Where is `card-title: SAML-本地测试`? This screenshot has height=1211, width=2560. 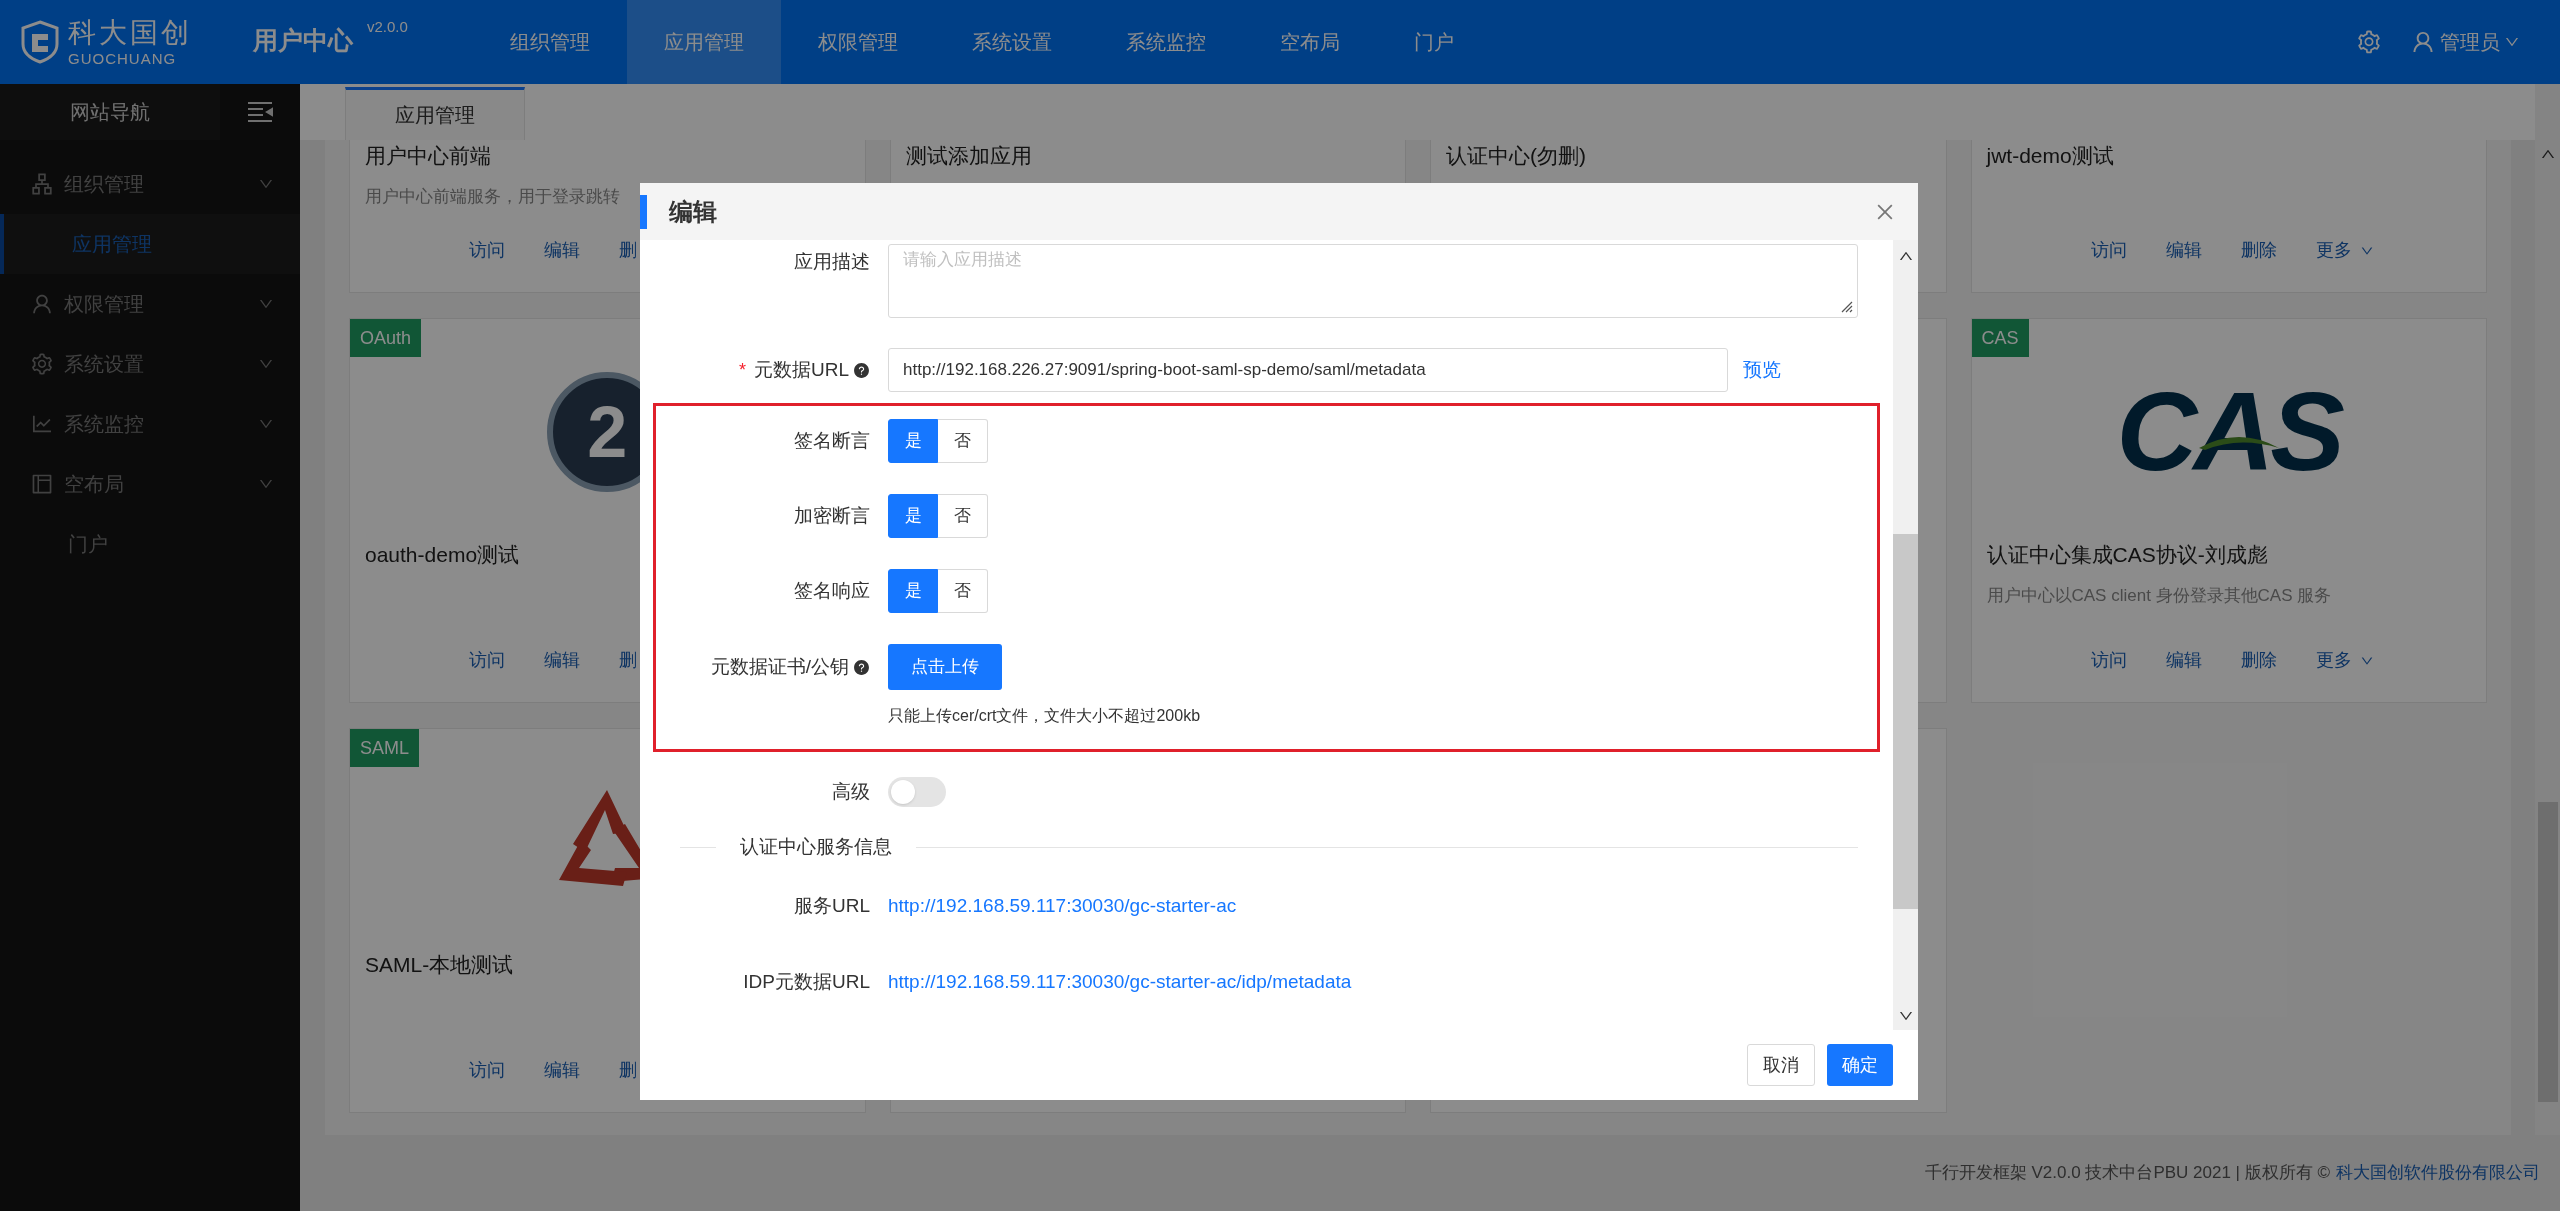 card-title: SAML-本地测试 is located at coordinates (439, 965).